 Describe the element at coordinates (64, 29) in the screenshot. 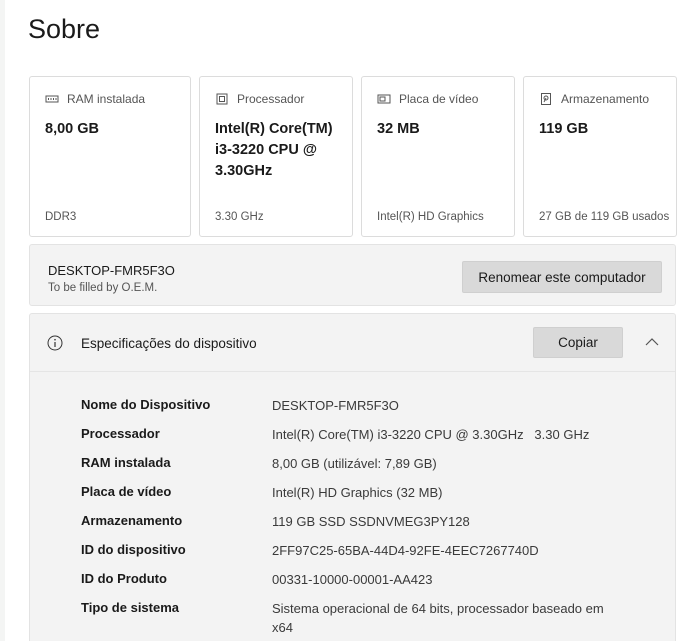

I see `page-title: Sobre` at that location.